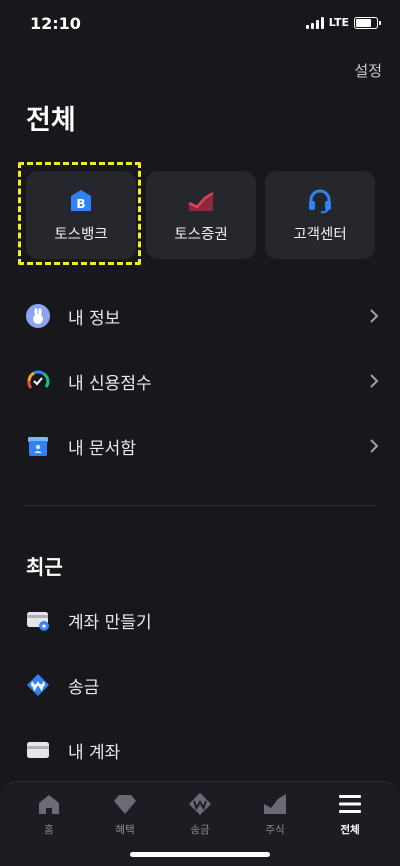  What do you see at coordinates (320, 235) in the screenshot?
I see `quick-card-label: 고객센터` at bounding box center [320, 235].